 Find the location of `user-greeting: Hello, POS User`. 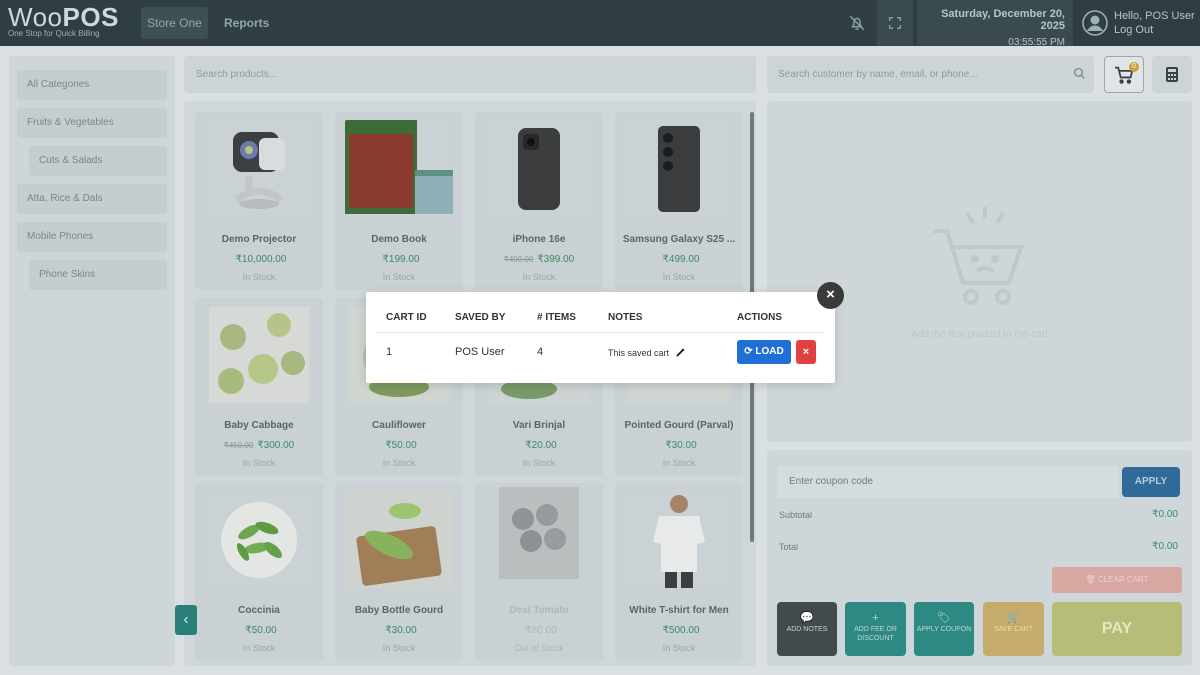

user-greeting: Hello, POS User is located at coordinates (1154, 16).